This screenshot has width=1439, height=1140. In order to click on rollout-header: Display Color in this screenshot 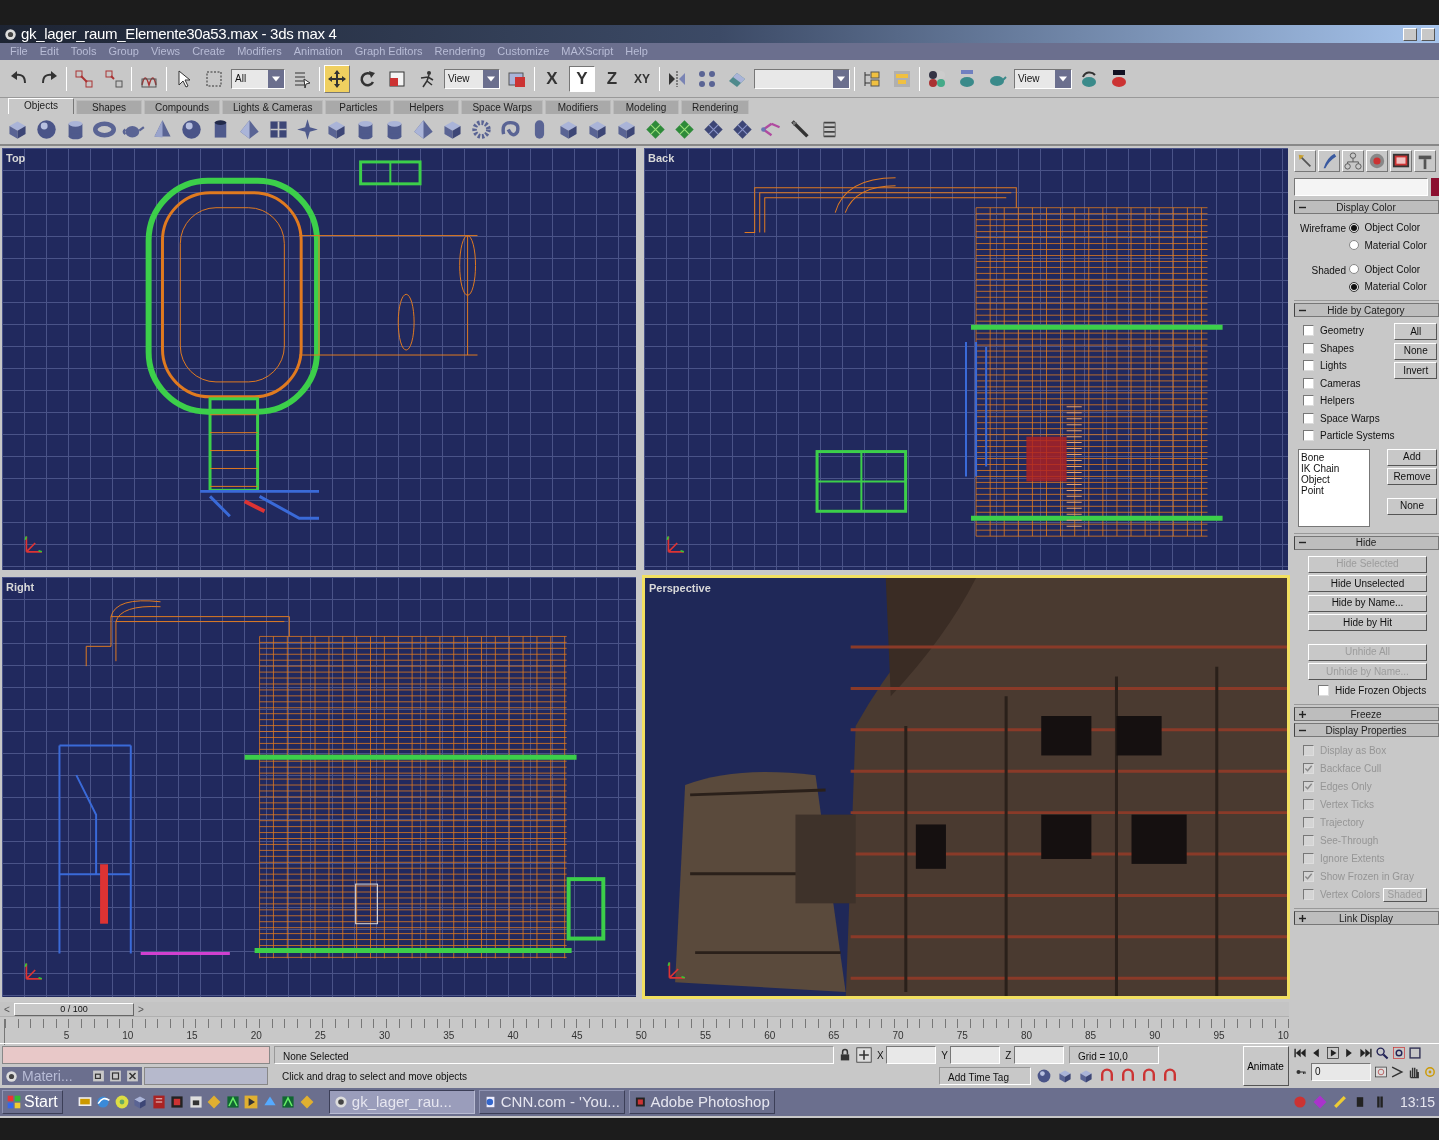, I will do `click(1366, 207)`.